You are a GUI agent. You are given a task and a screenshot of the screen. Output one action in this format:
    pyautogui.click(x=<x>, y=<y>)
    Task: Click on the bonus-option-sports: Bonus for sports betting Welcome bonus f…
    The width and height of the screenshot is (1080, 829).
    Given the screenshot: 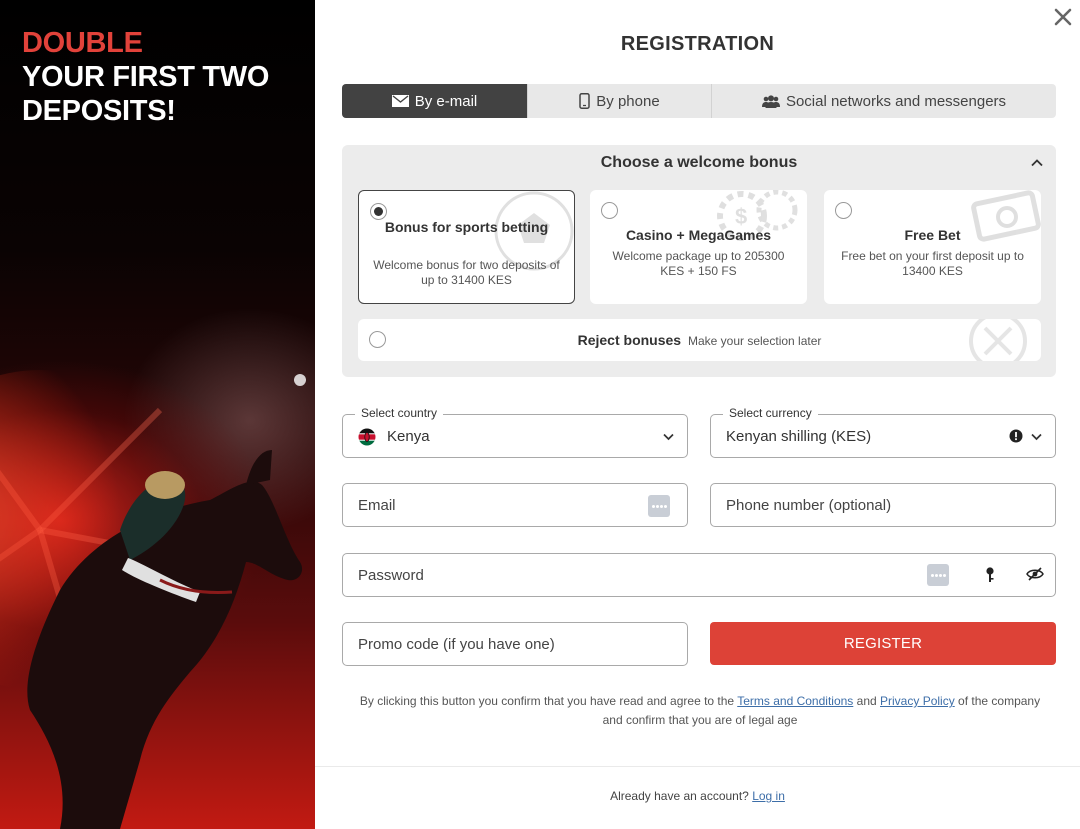 What is the action you would take?
    pyautogui.click(x=466, y=247)
    